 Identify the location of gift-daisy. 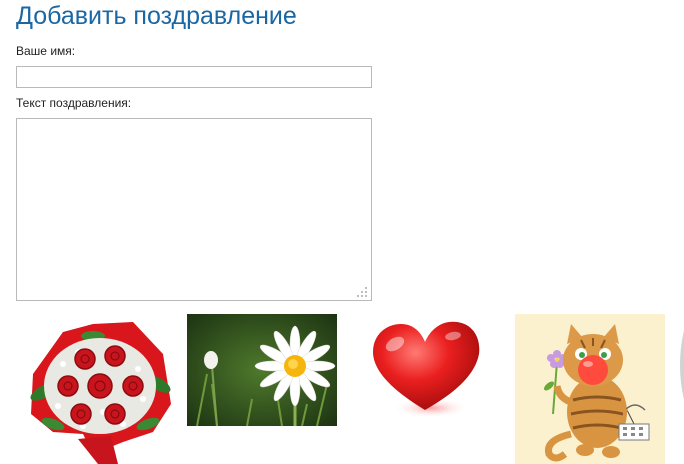
(262, 370).